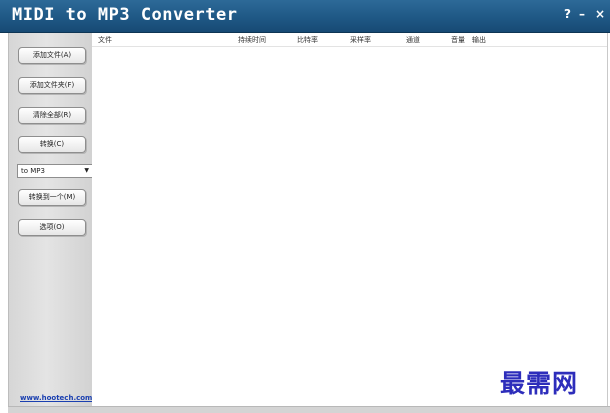 The width and height of the screenshot is (610, 413). I want to click on output-format-select: to MP3 ▼, so click(55, 171).